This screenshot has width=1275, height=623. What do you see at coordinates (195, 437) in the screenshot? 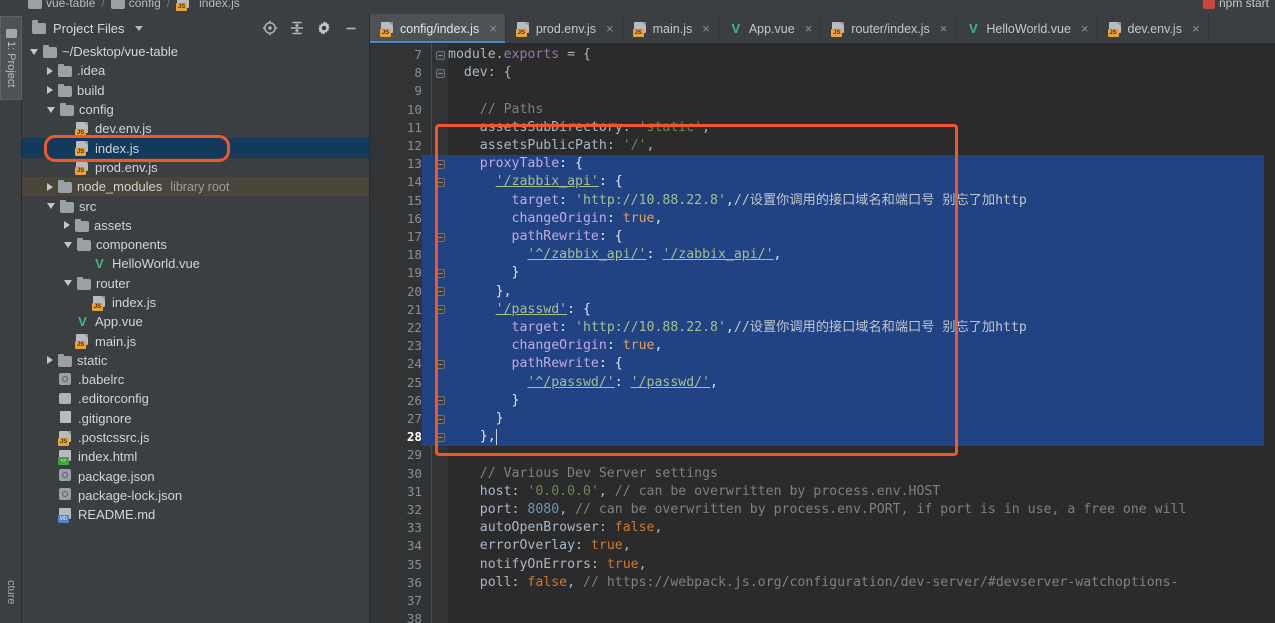
I see `tree-item--postcssrc-js: JS .postcssrc.js` at bounding box center [195, 437].